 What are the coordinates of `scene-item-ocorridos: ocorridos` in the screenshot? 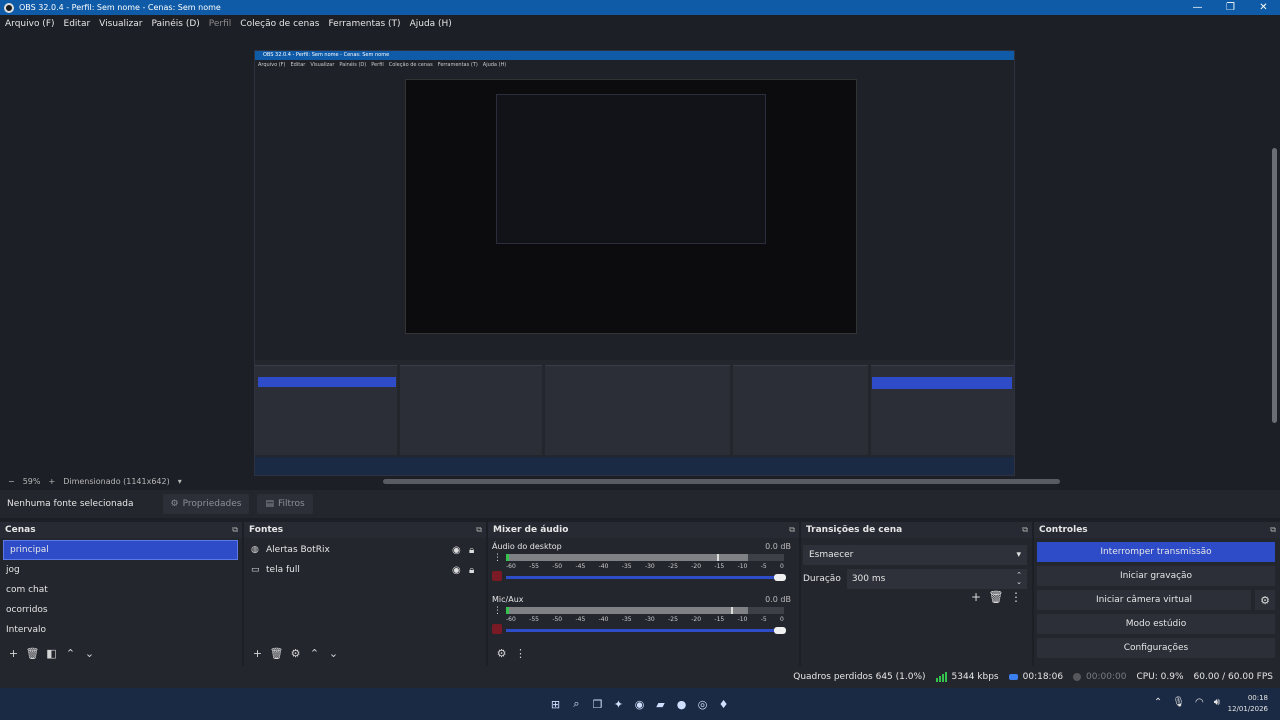 It's located at (121, 610).